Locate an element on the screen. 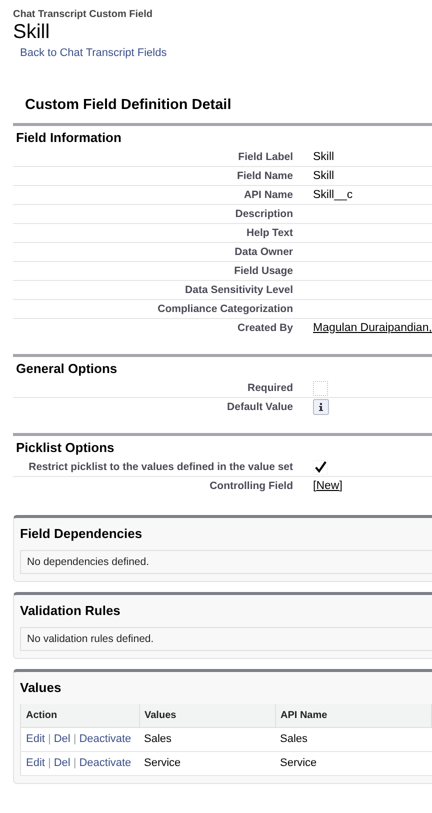 Image resolution: width=432 pixels, height=813 pixels. field-label: Field Label is located at coordinates (265, 157).